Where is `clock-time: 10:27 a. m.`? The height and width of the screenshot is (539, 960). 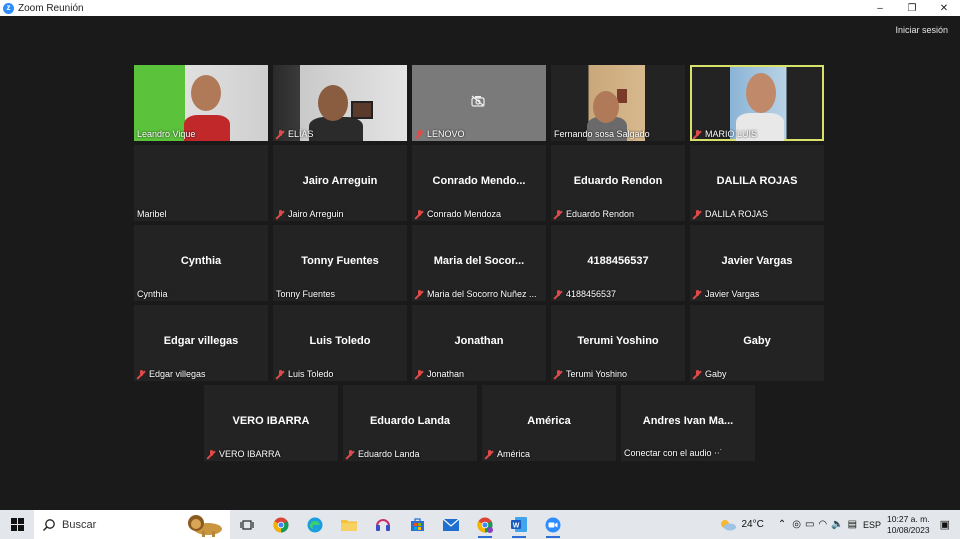 clock-time: 10:27 a. m. is located at coordinates (908, 518).